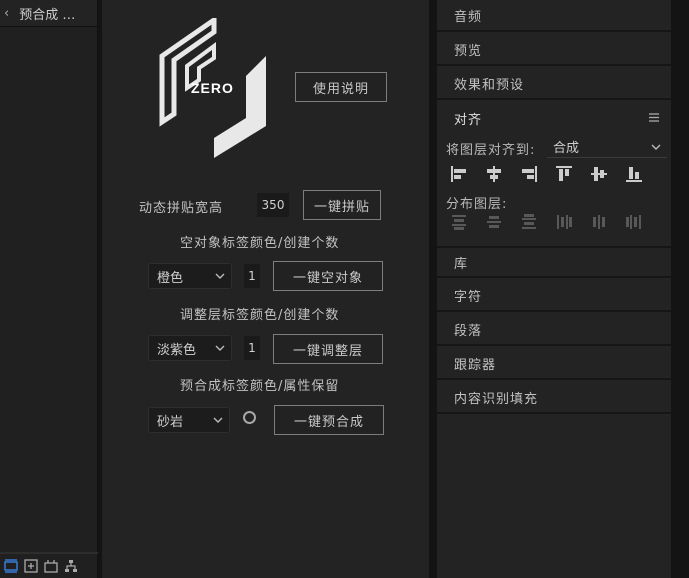 The image size is (689, 578). I want to click on precomp-color-value: 砂岩, so click(170, 422).